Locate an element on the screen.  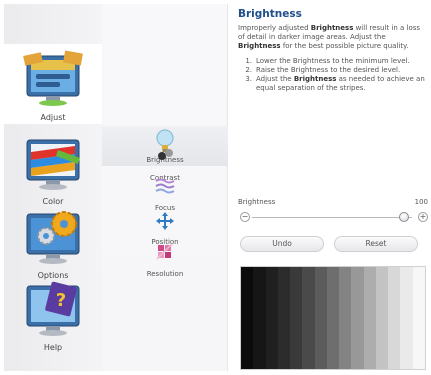
color-monitor-icon is located at coordinates (53, 164).